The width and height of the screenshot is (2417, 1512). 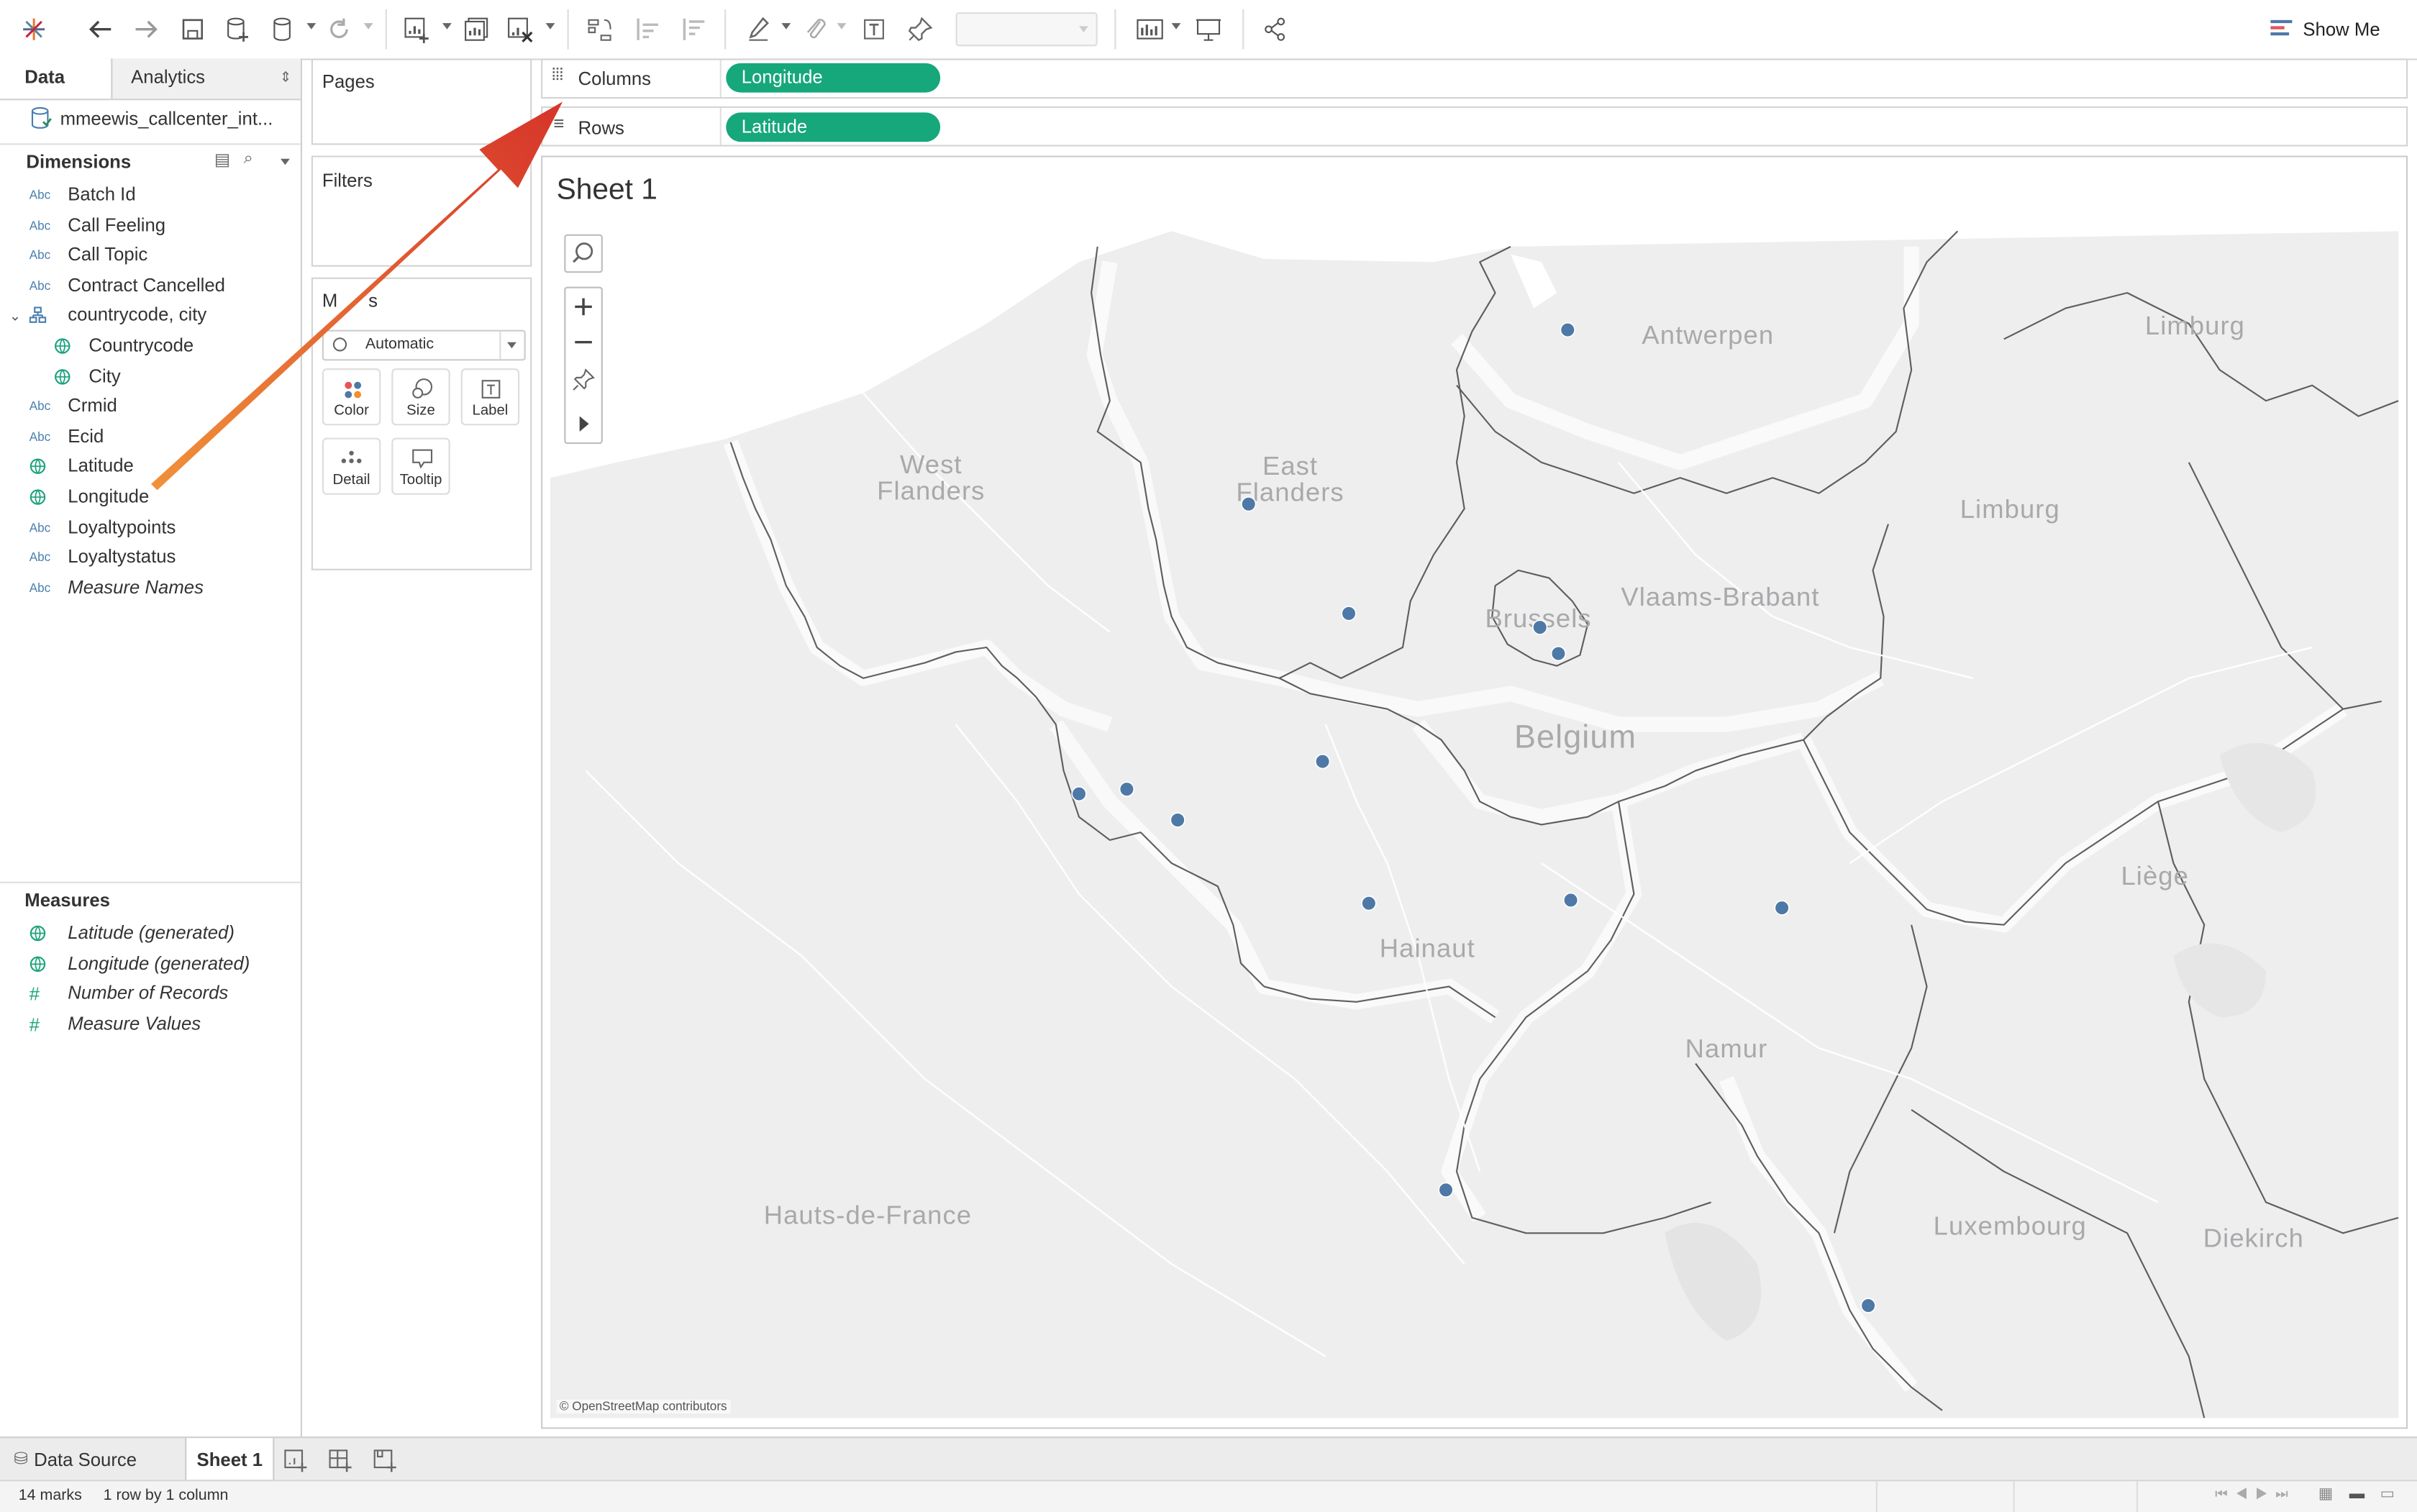 What do you see at coordinates (1208, 29) in the screenshot?
I see `presentation-mode-icon` at bounding box center [1208, 29].